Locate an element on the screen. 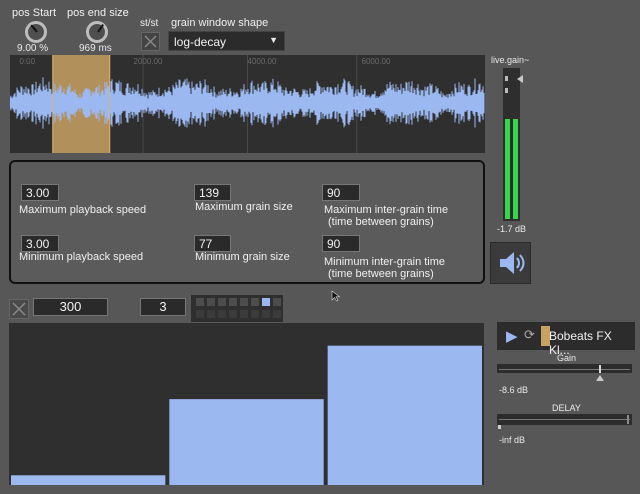 The height and width of the screenshot is (494, 640). sequencer-toggle is located at coordinates (19, 309).